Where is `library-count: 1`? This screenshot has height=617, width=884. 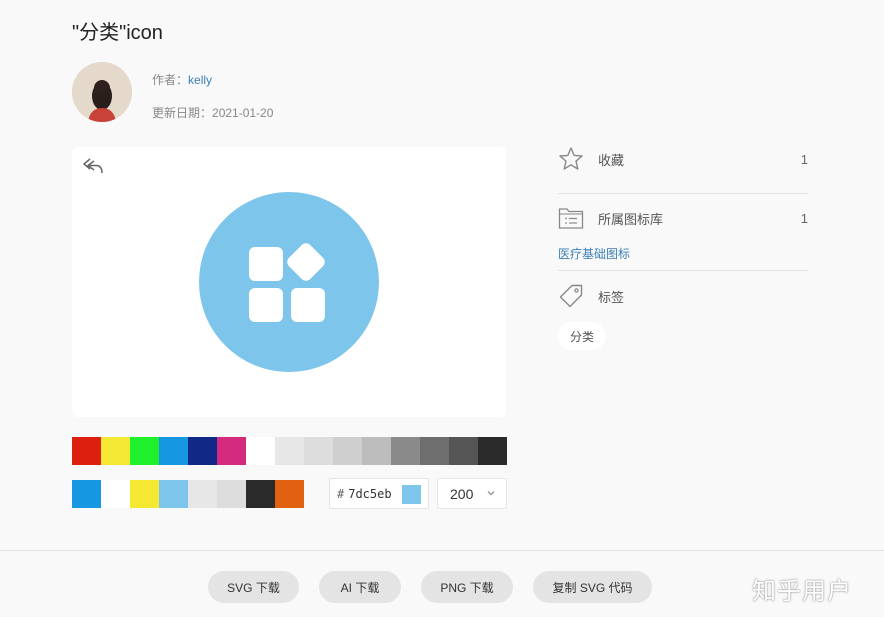
library-count: 1 is located at coordinates (804, 218).